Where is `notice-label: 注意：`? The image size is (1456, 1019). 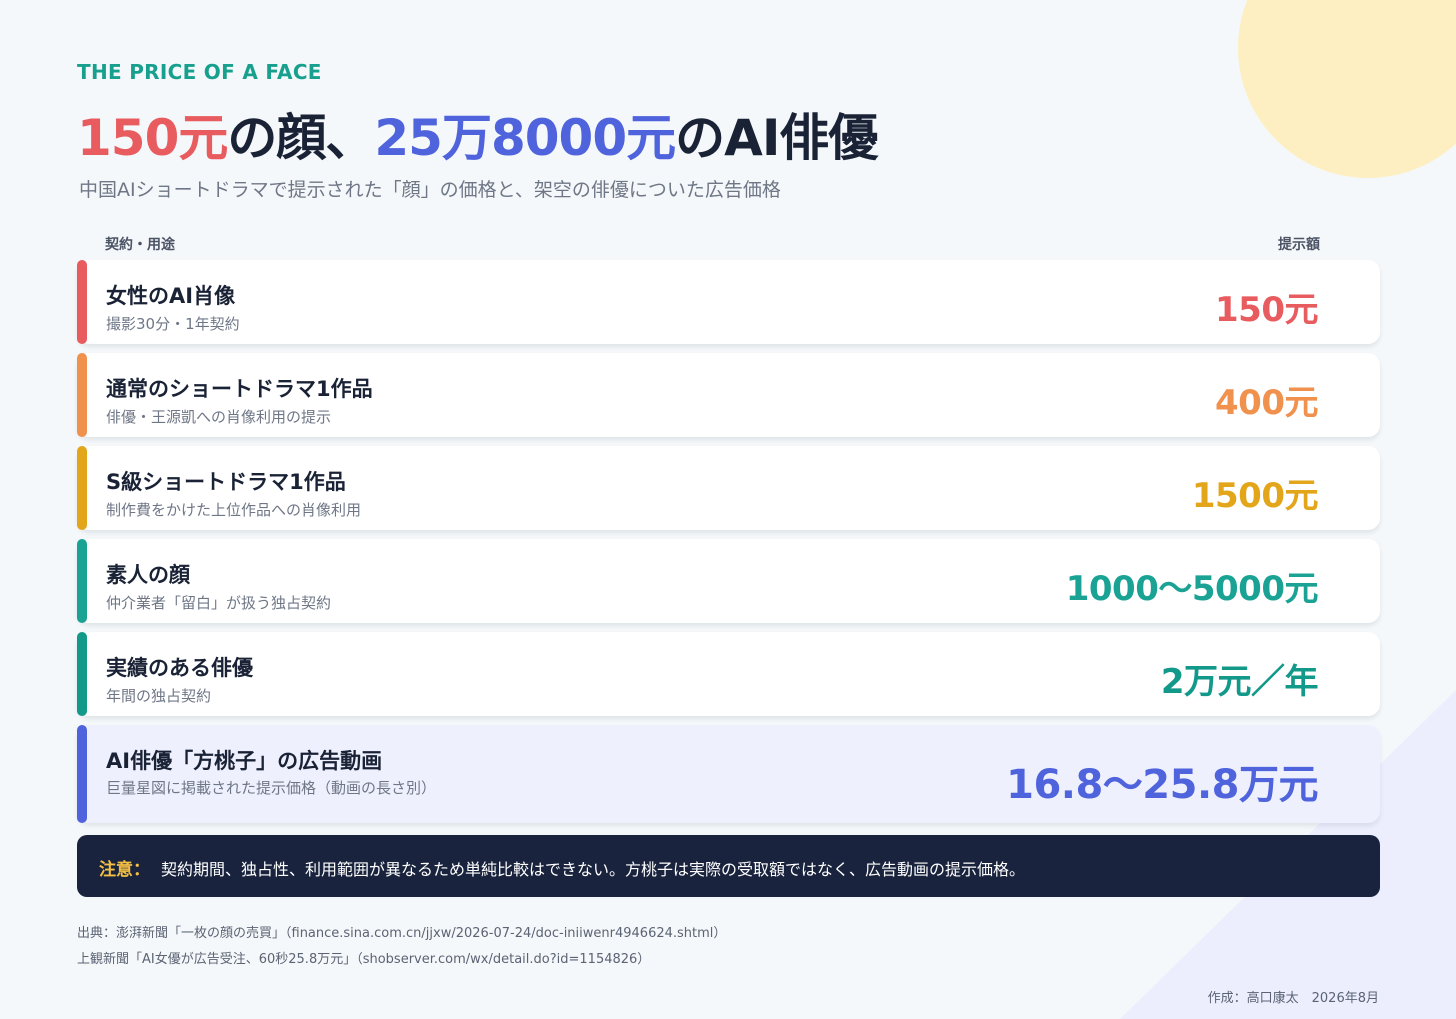
notice-label: 注意： is located at coordinates (124, 870).